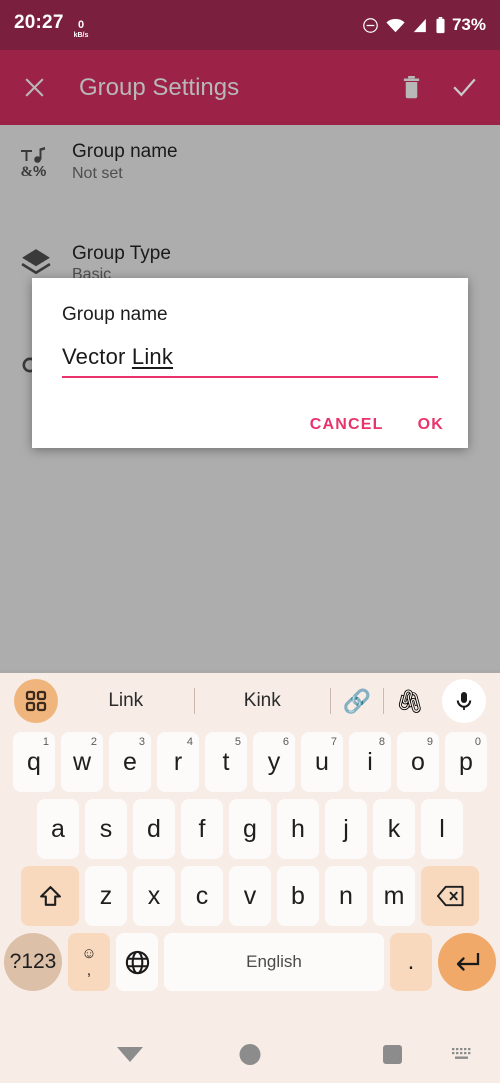  What do you see at coordinates (89, 953) in the screenshot?
I see `emoji-smiley-icon: ☺` at bounding box center [89, 953].